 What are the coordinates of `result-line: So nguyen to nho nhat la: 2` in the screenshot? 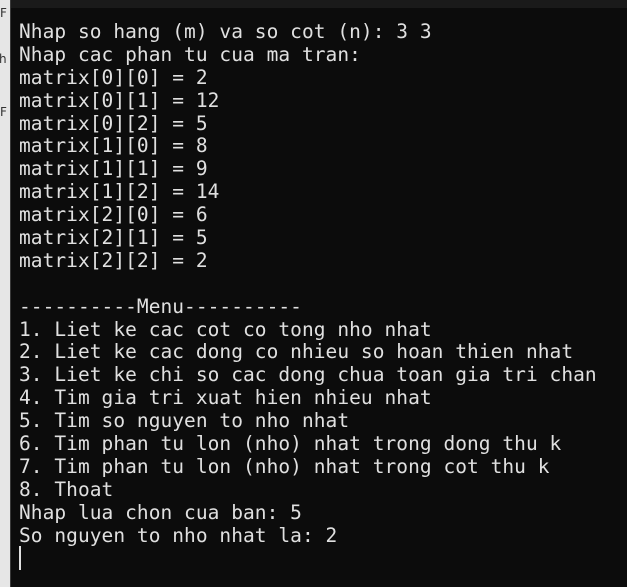 It's located at (178, 535).